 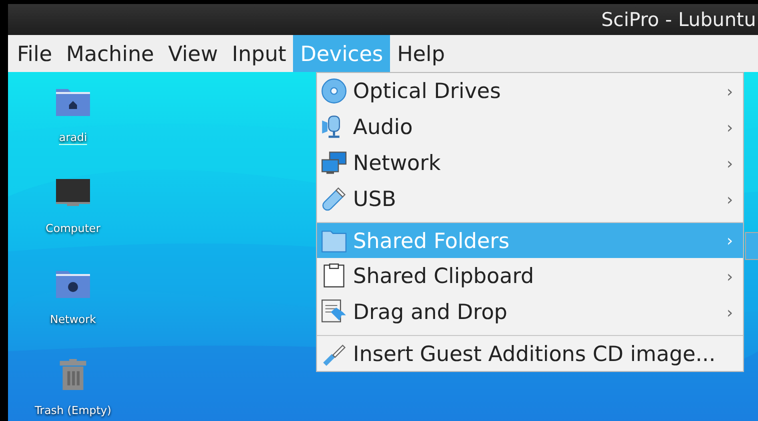 I want to click on menu-item: Network ›, so click(x=530, y=163).